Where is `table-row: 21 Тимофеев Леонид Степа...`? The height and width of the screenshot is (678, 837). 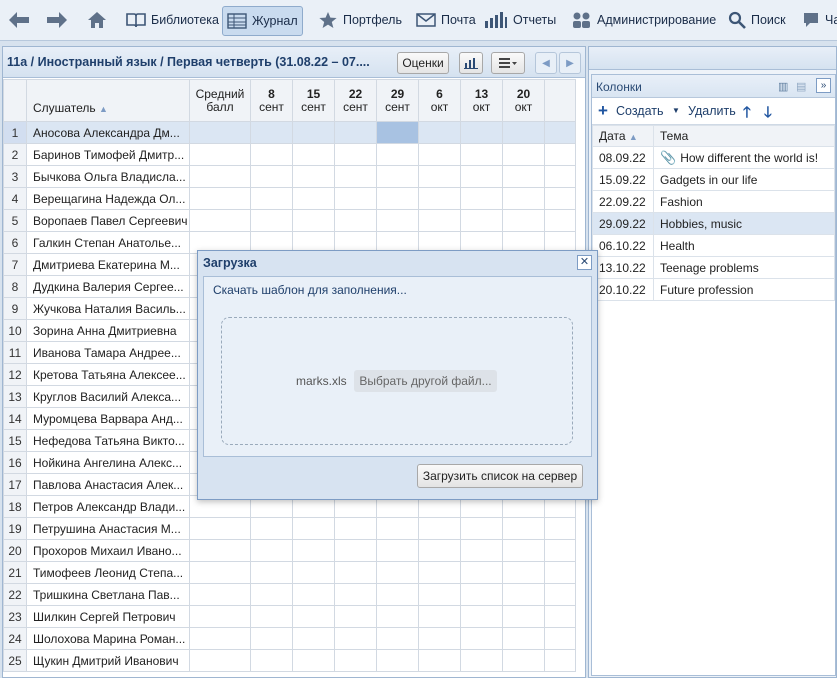
table-row: 21 Тимофеев Леонид Степа... is located at coordinates (289, 572).